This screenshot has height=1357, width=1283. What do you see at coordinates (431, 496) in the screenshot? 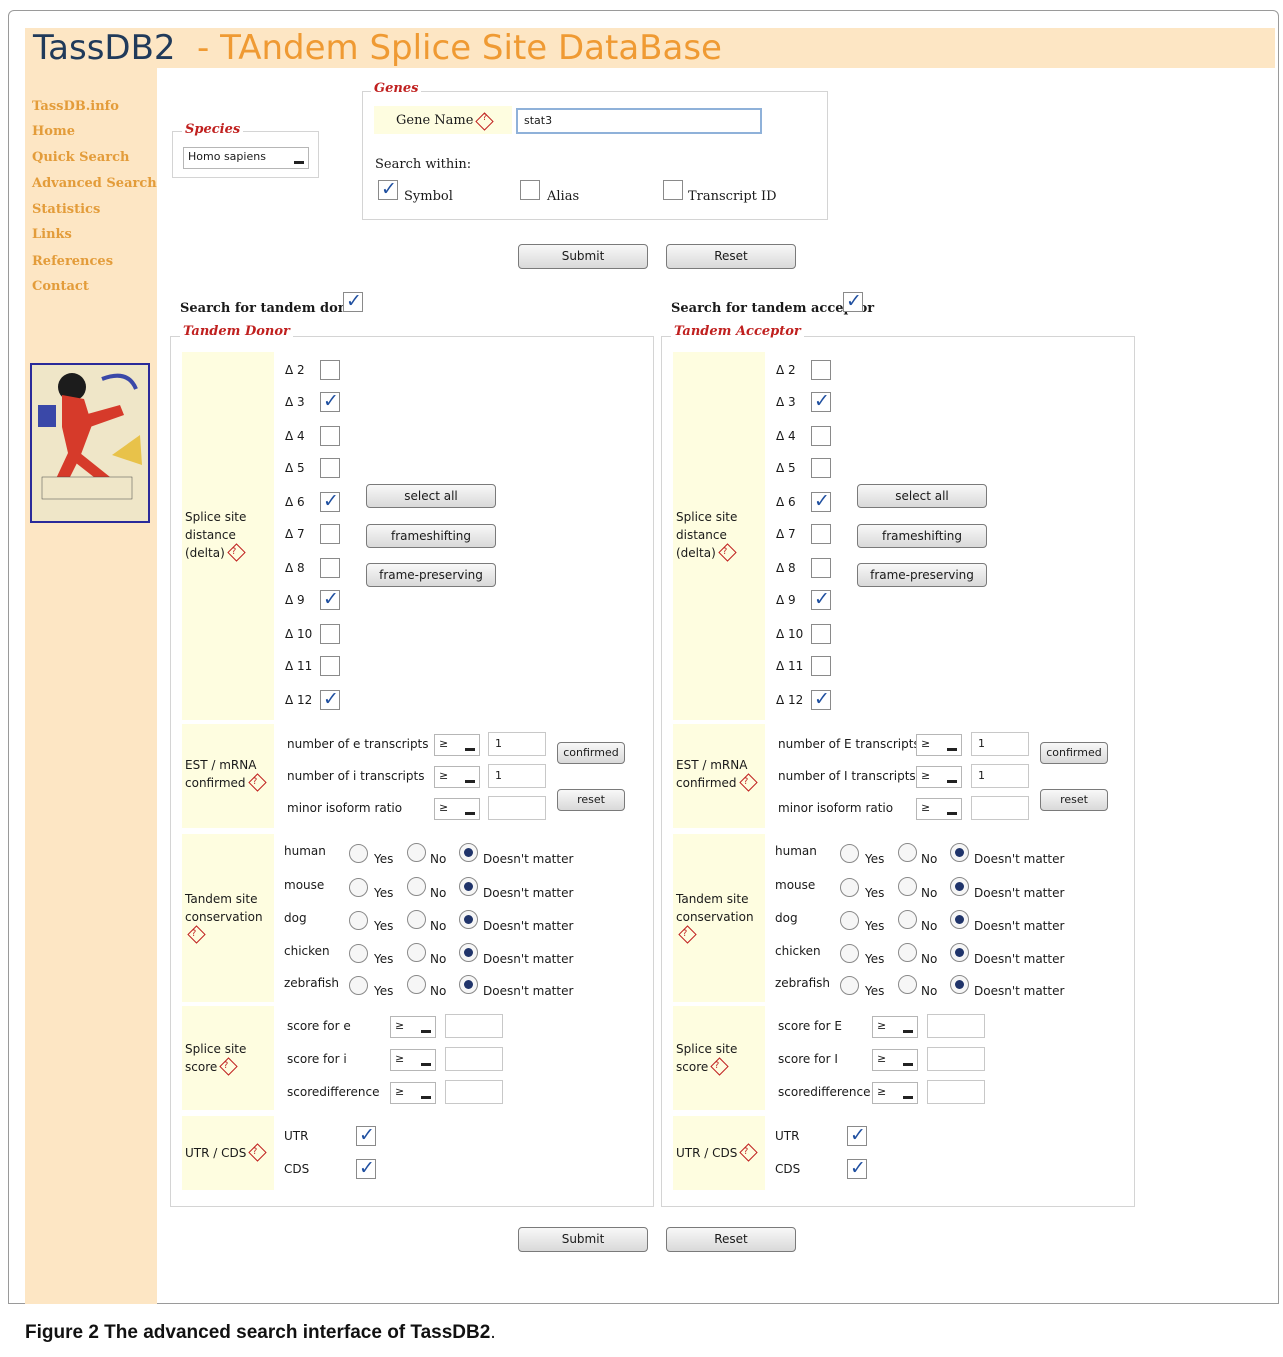
I see `donor-select-all-button: select all` at bounding box center [431, 496].